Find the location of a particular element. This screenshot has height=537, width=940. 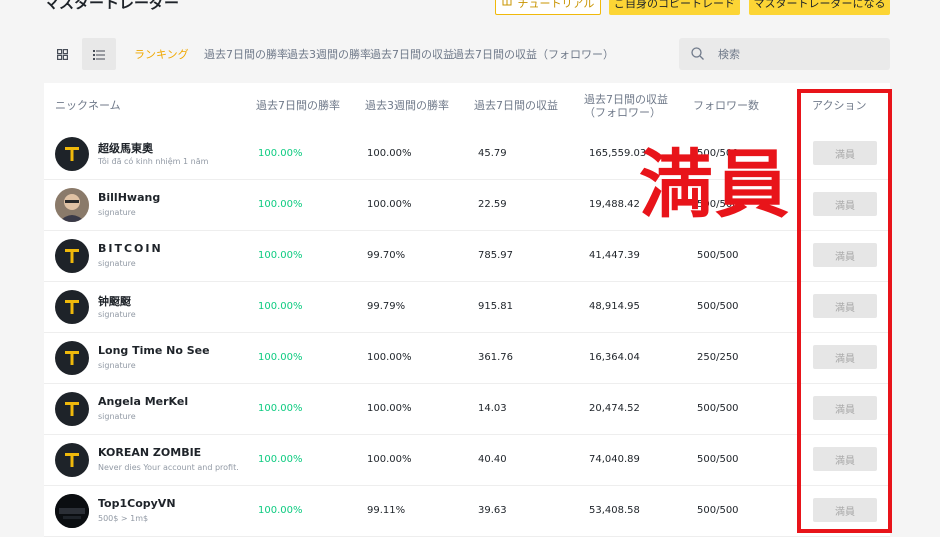

follower-profit: 74,040.89 is located at coordinates (614, 459).